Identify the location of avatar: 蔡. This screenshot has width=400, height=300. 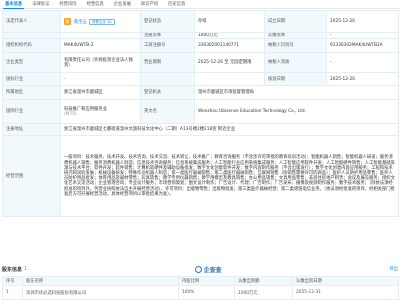
(67, 21).